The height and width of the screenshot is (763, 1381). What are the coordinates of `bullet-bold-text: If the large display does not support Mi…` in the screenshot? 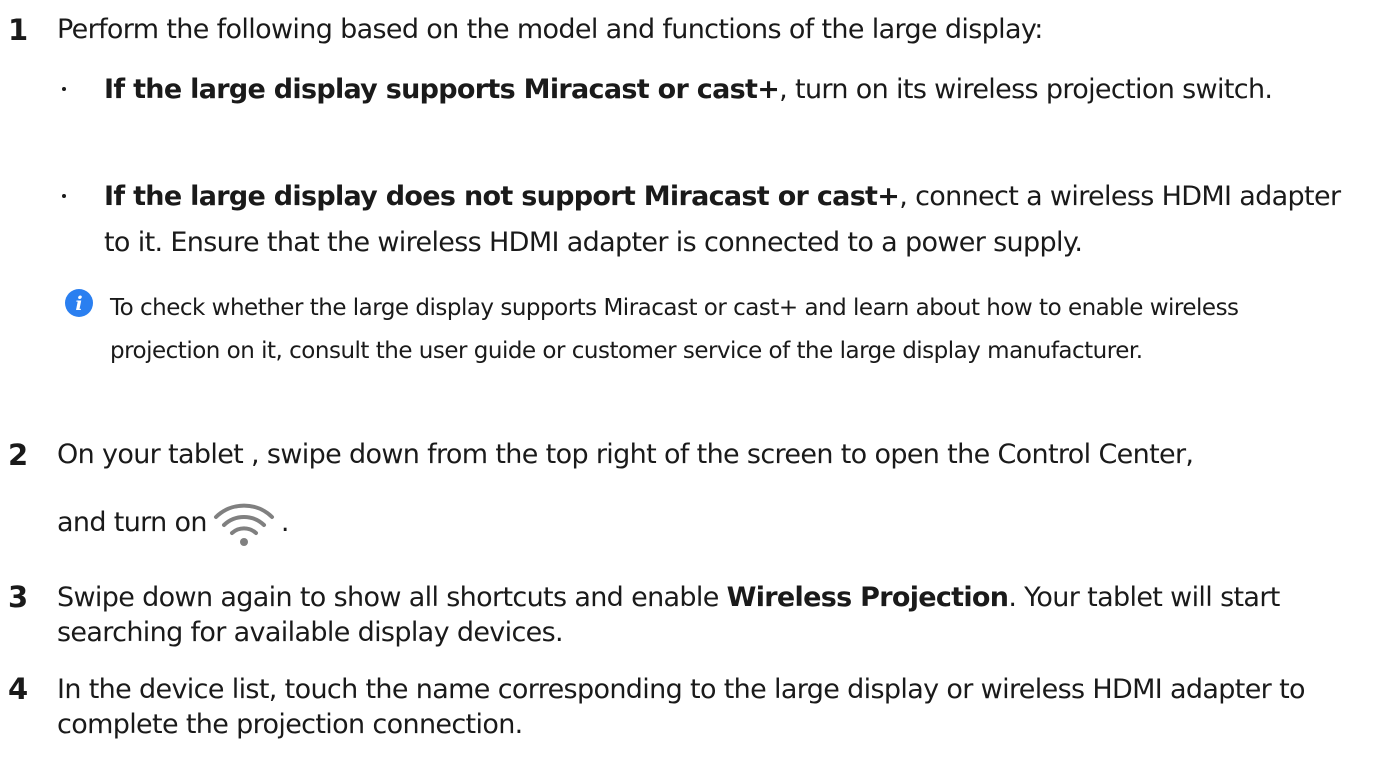 It's located at (502, 196).